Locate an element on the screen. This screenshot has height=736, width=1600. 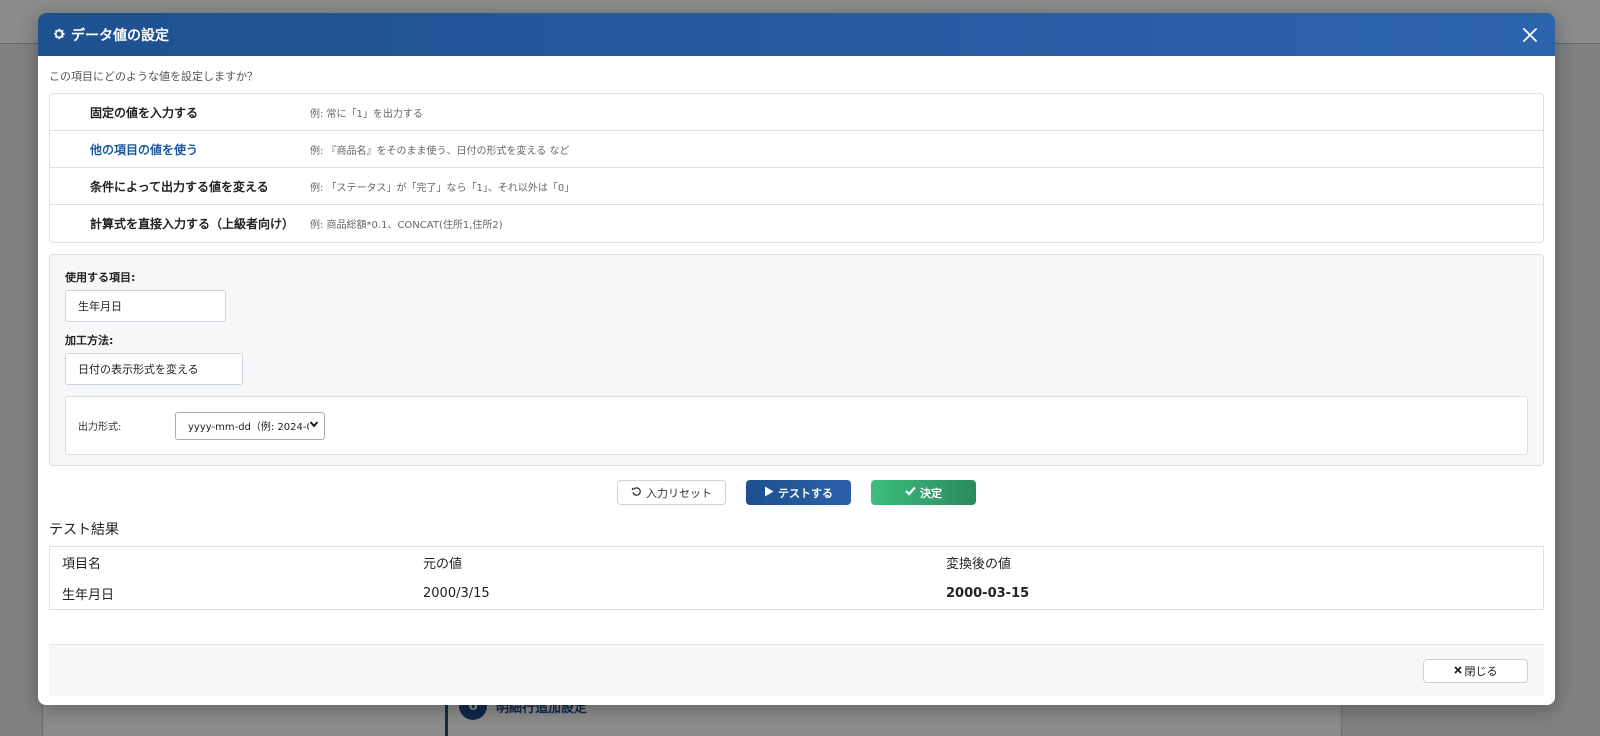
cell-converted-value: 2000-03-15 is located at coordinates (988, 593).